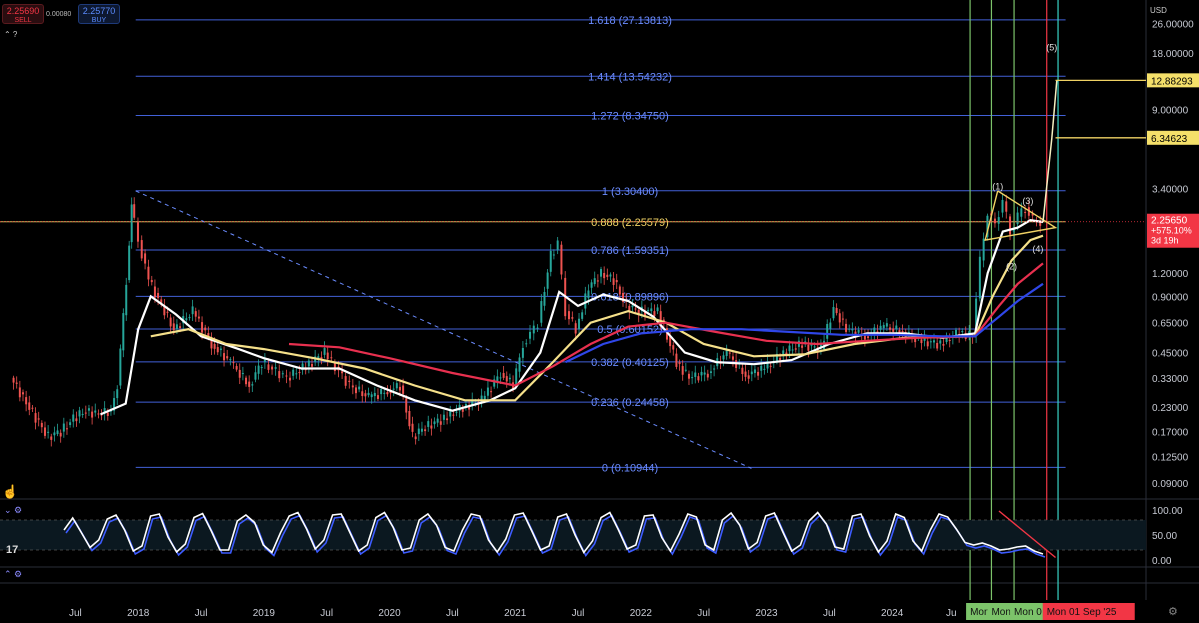 The image size is (1199, 623). Describe the element at coordinates (766, 613) in the screenshot. I see `time-axis-label: 2023` at that location.